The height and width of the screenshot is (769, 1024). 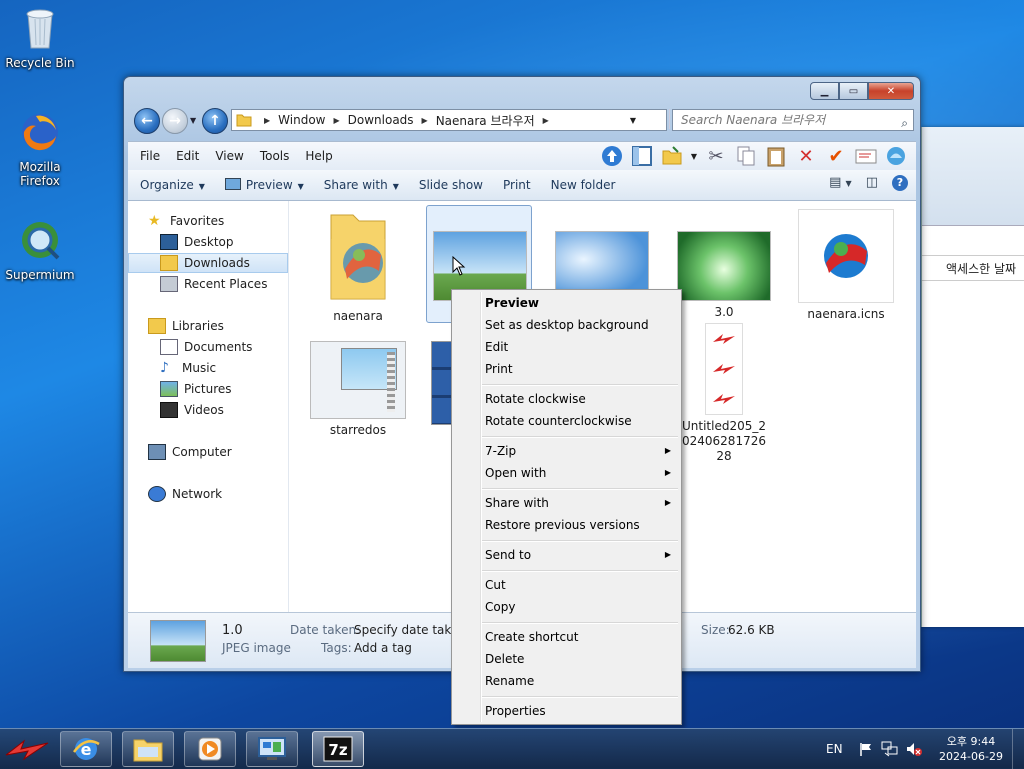 What do you see at coordinates (485, 120) in the screenshot?
I see `breadcrumb-naenara: Naenara 브라우저` at bounding box center [485, 120].